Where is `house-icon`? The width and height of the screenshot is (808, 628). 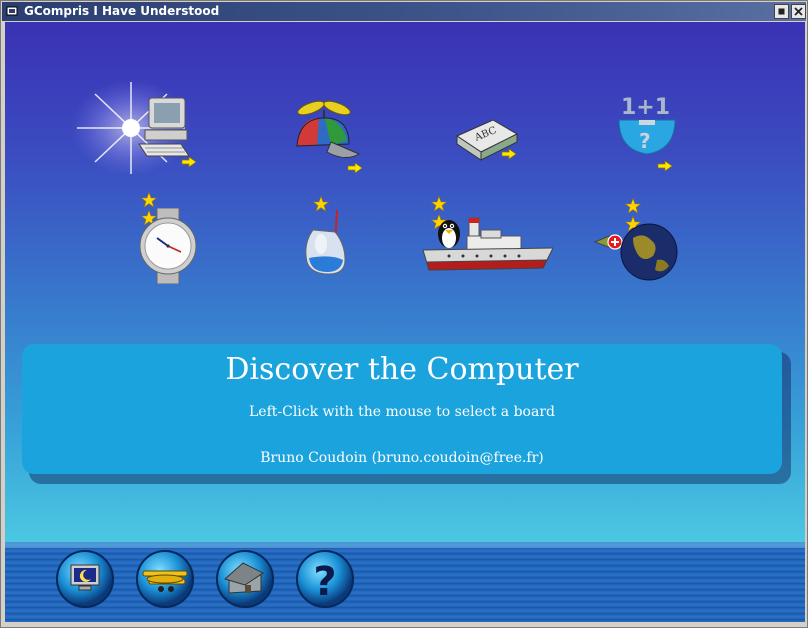 house-icon is located at coordinates (245, 579).